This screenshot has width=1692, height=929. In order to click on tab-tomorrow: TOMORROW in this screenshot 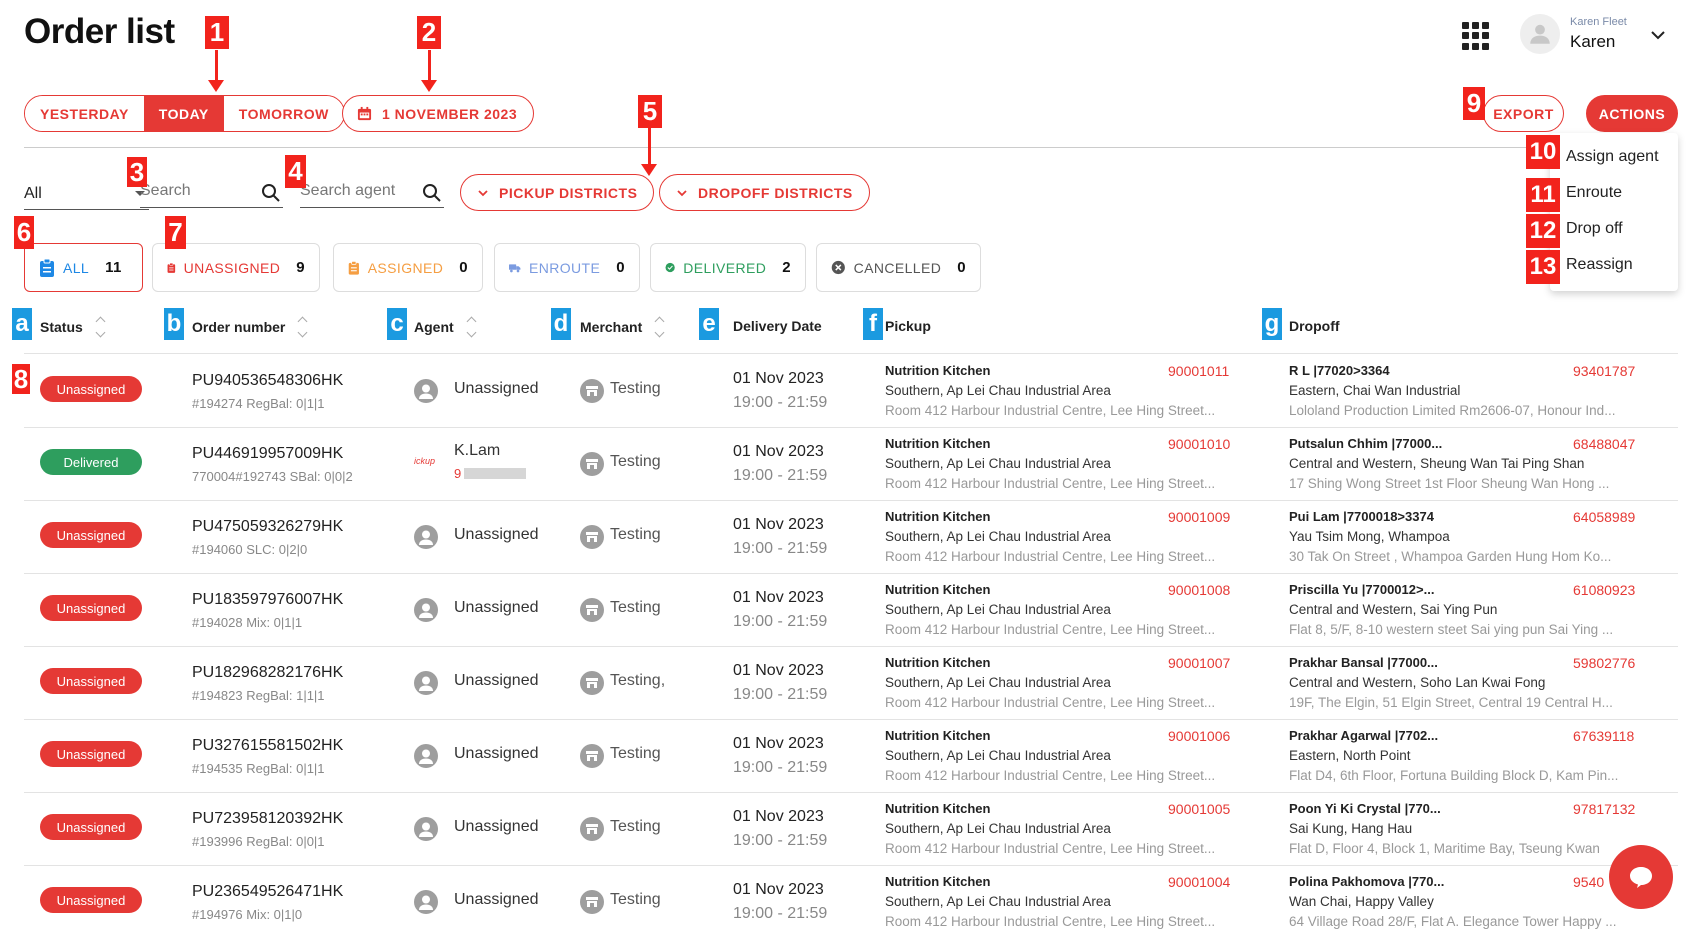, I will do `click(283, 113)`.